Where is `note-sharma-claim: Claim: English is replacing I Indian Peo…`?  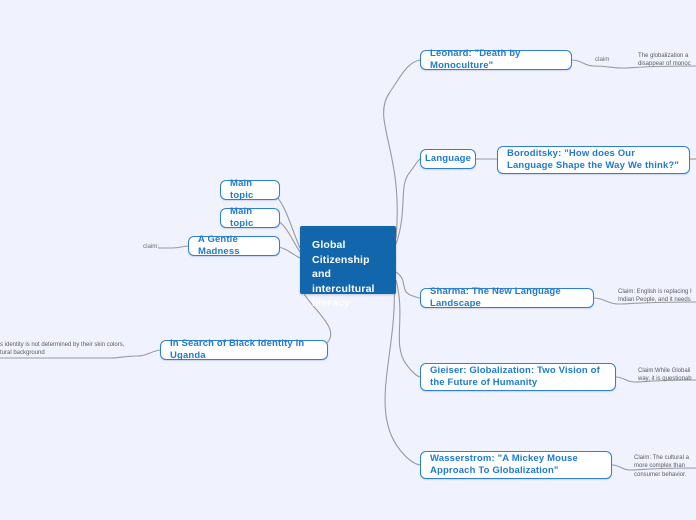
note-sharma-claim: Claim: English is replacing I Indian Peo… is located at coordinates (655, 296).